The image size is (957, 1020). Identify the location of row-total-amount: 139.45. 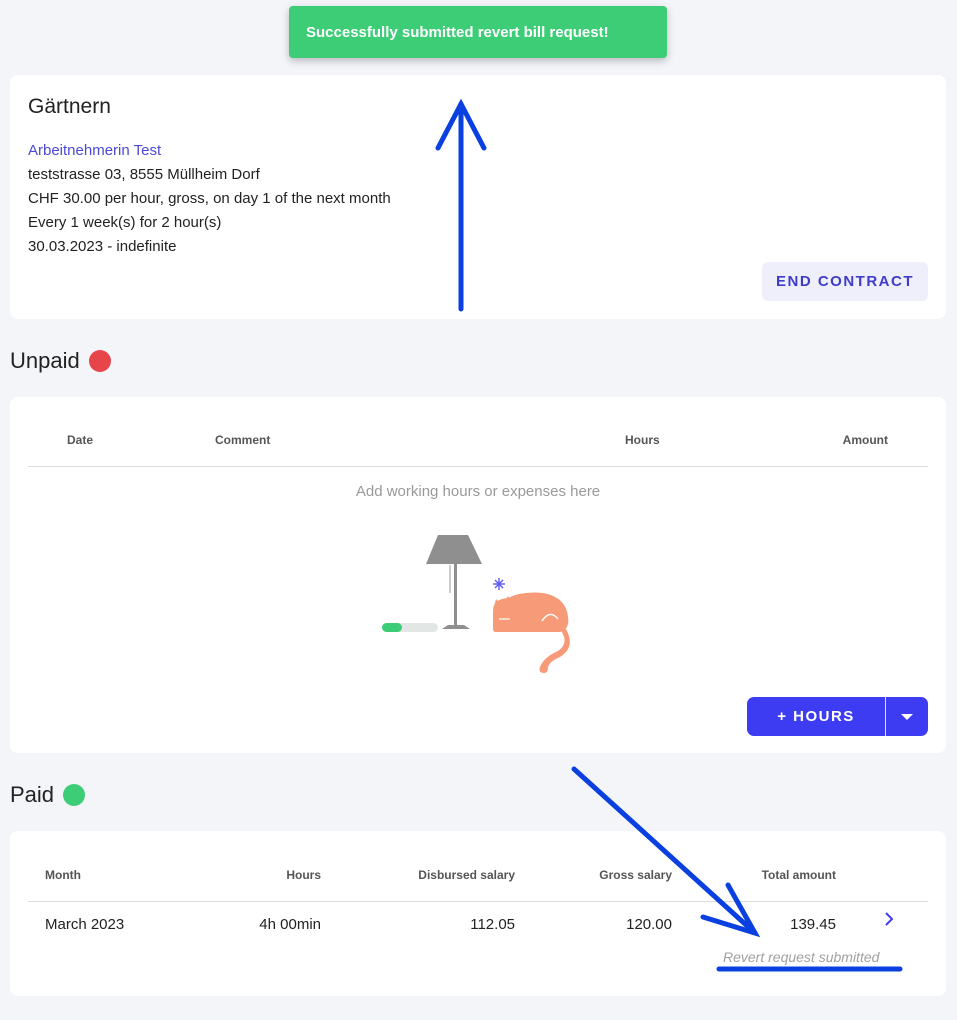
(813, 924).